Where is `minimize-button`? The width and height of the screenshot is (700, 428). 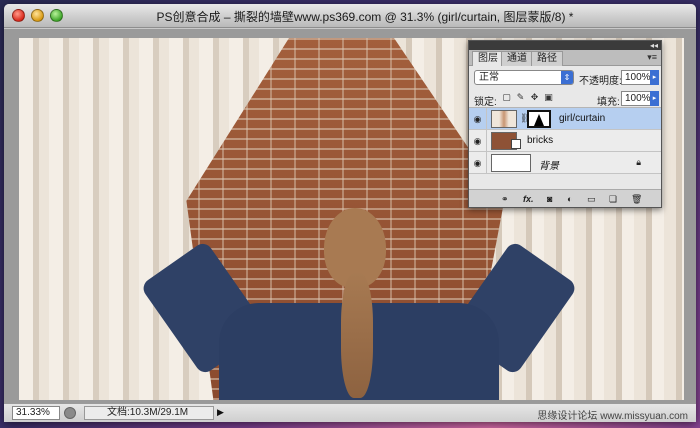 minimize-button is located at coordinates (37, 15).